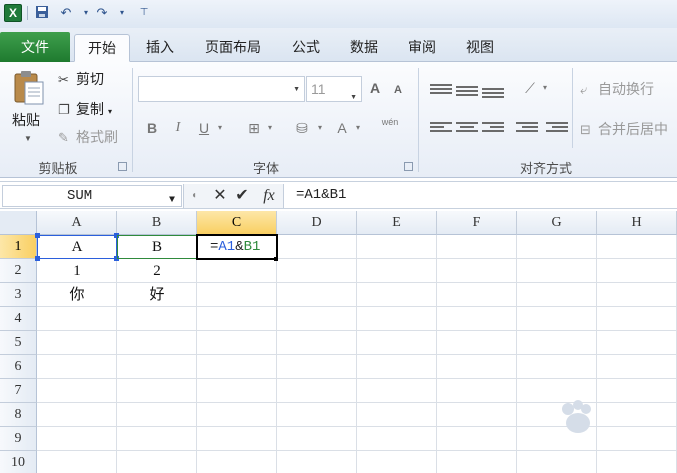  Describe the element at coordinates (576, 416) in the screenshot. I see `baidu-jingyan-watermark` at that location.